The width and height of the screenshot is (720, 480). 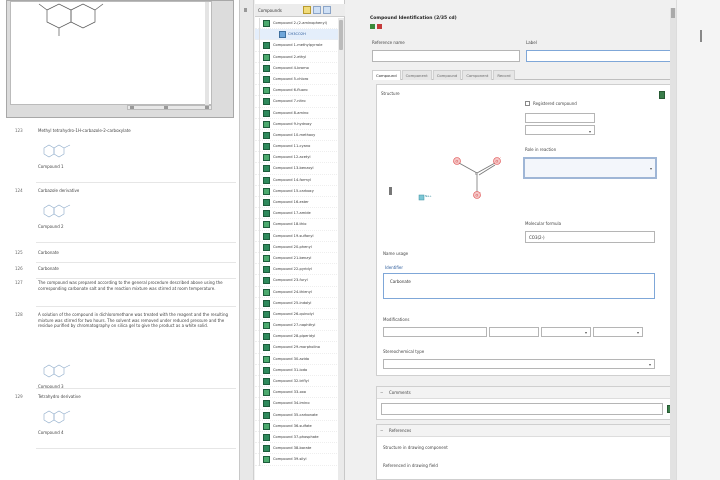 I want to click on compound-list-item: Compound 18-thio, so click(x=297, y=225).